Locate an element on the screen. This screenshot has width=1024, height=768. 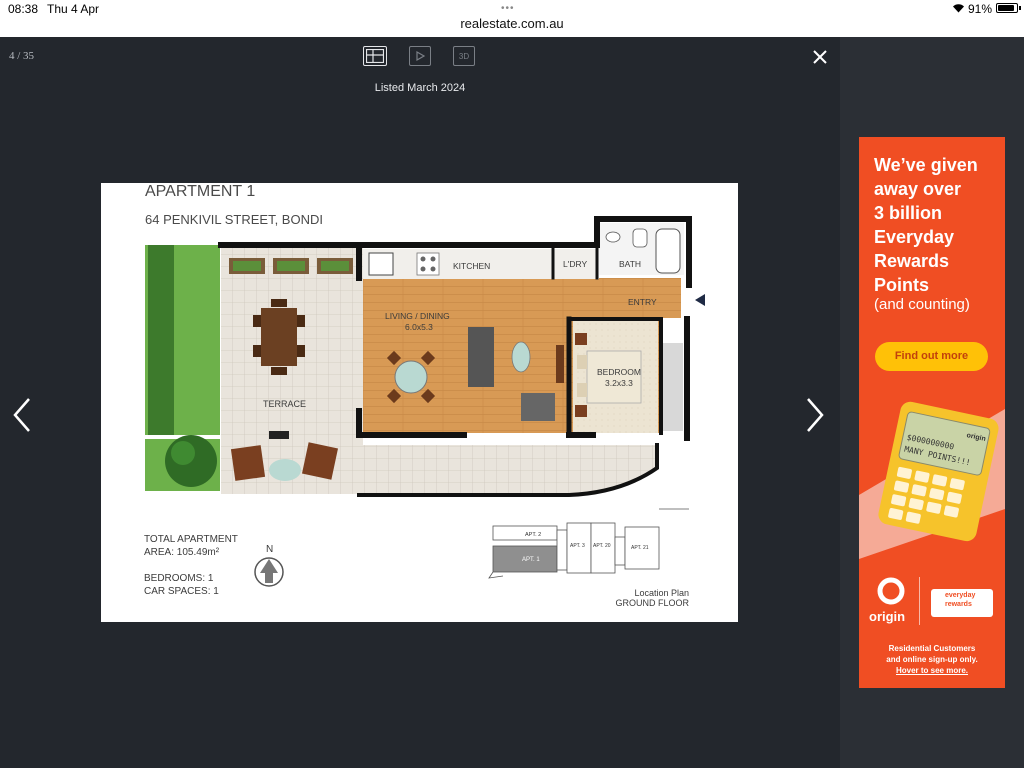
car-spaces-count: CAR SPACES: 1 is located at coordinates (181, 591).